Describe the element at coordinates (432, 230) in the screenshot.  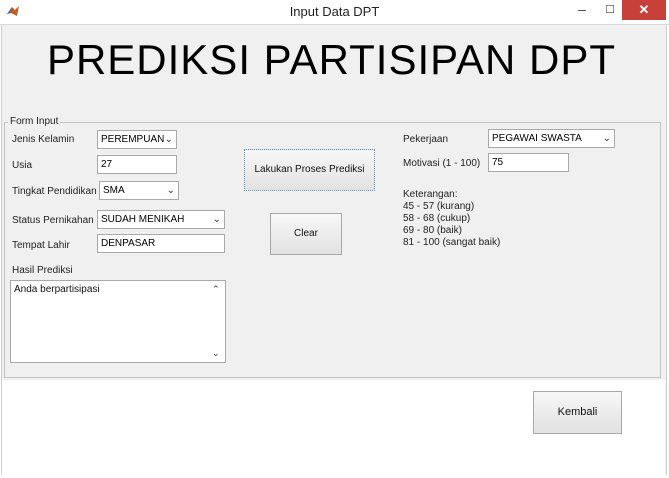
I see `keterangan-line: 69 - 80 (baik)` at that location.